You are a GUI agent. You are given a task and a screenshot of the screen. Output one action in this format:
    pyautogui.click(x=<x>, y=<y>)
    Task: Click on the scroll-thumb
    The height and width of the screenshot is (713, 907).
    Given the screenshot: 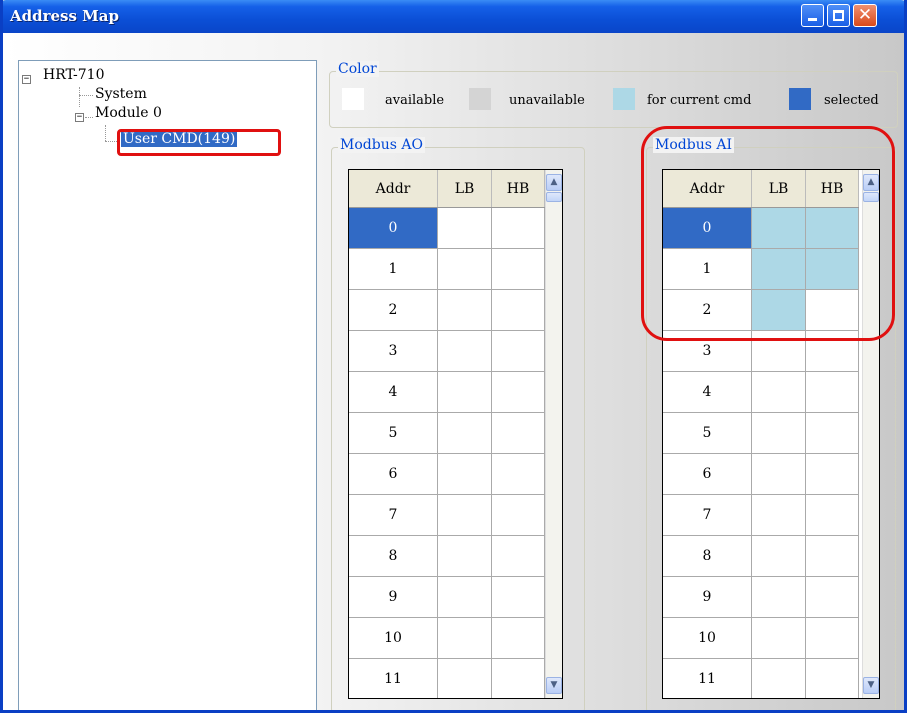 What is the action you would take?
    pyautogui.click(x=554, y=197)
    